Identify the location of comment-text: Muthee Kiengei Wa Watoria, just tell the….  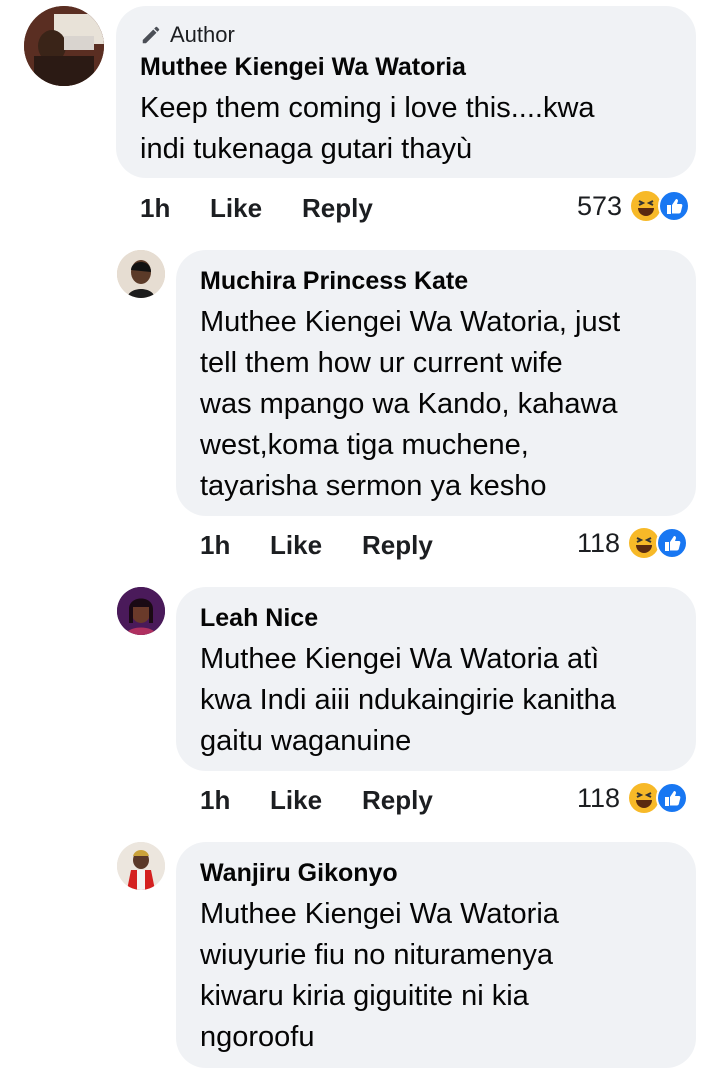
(436, 404).